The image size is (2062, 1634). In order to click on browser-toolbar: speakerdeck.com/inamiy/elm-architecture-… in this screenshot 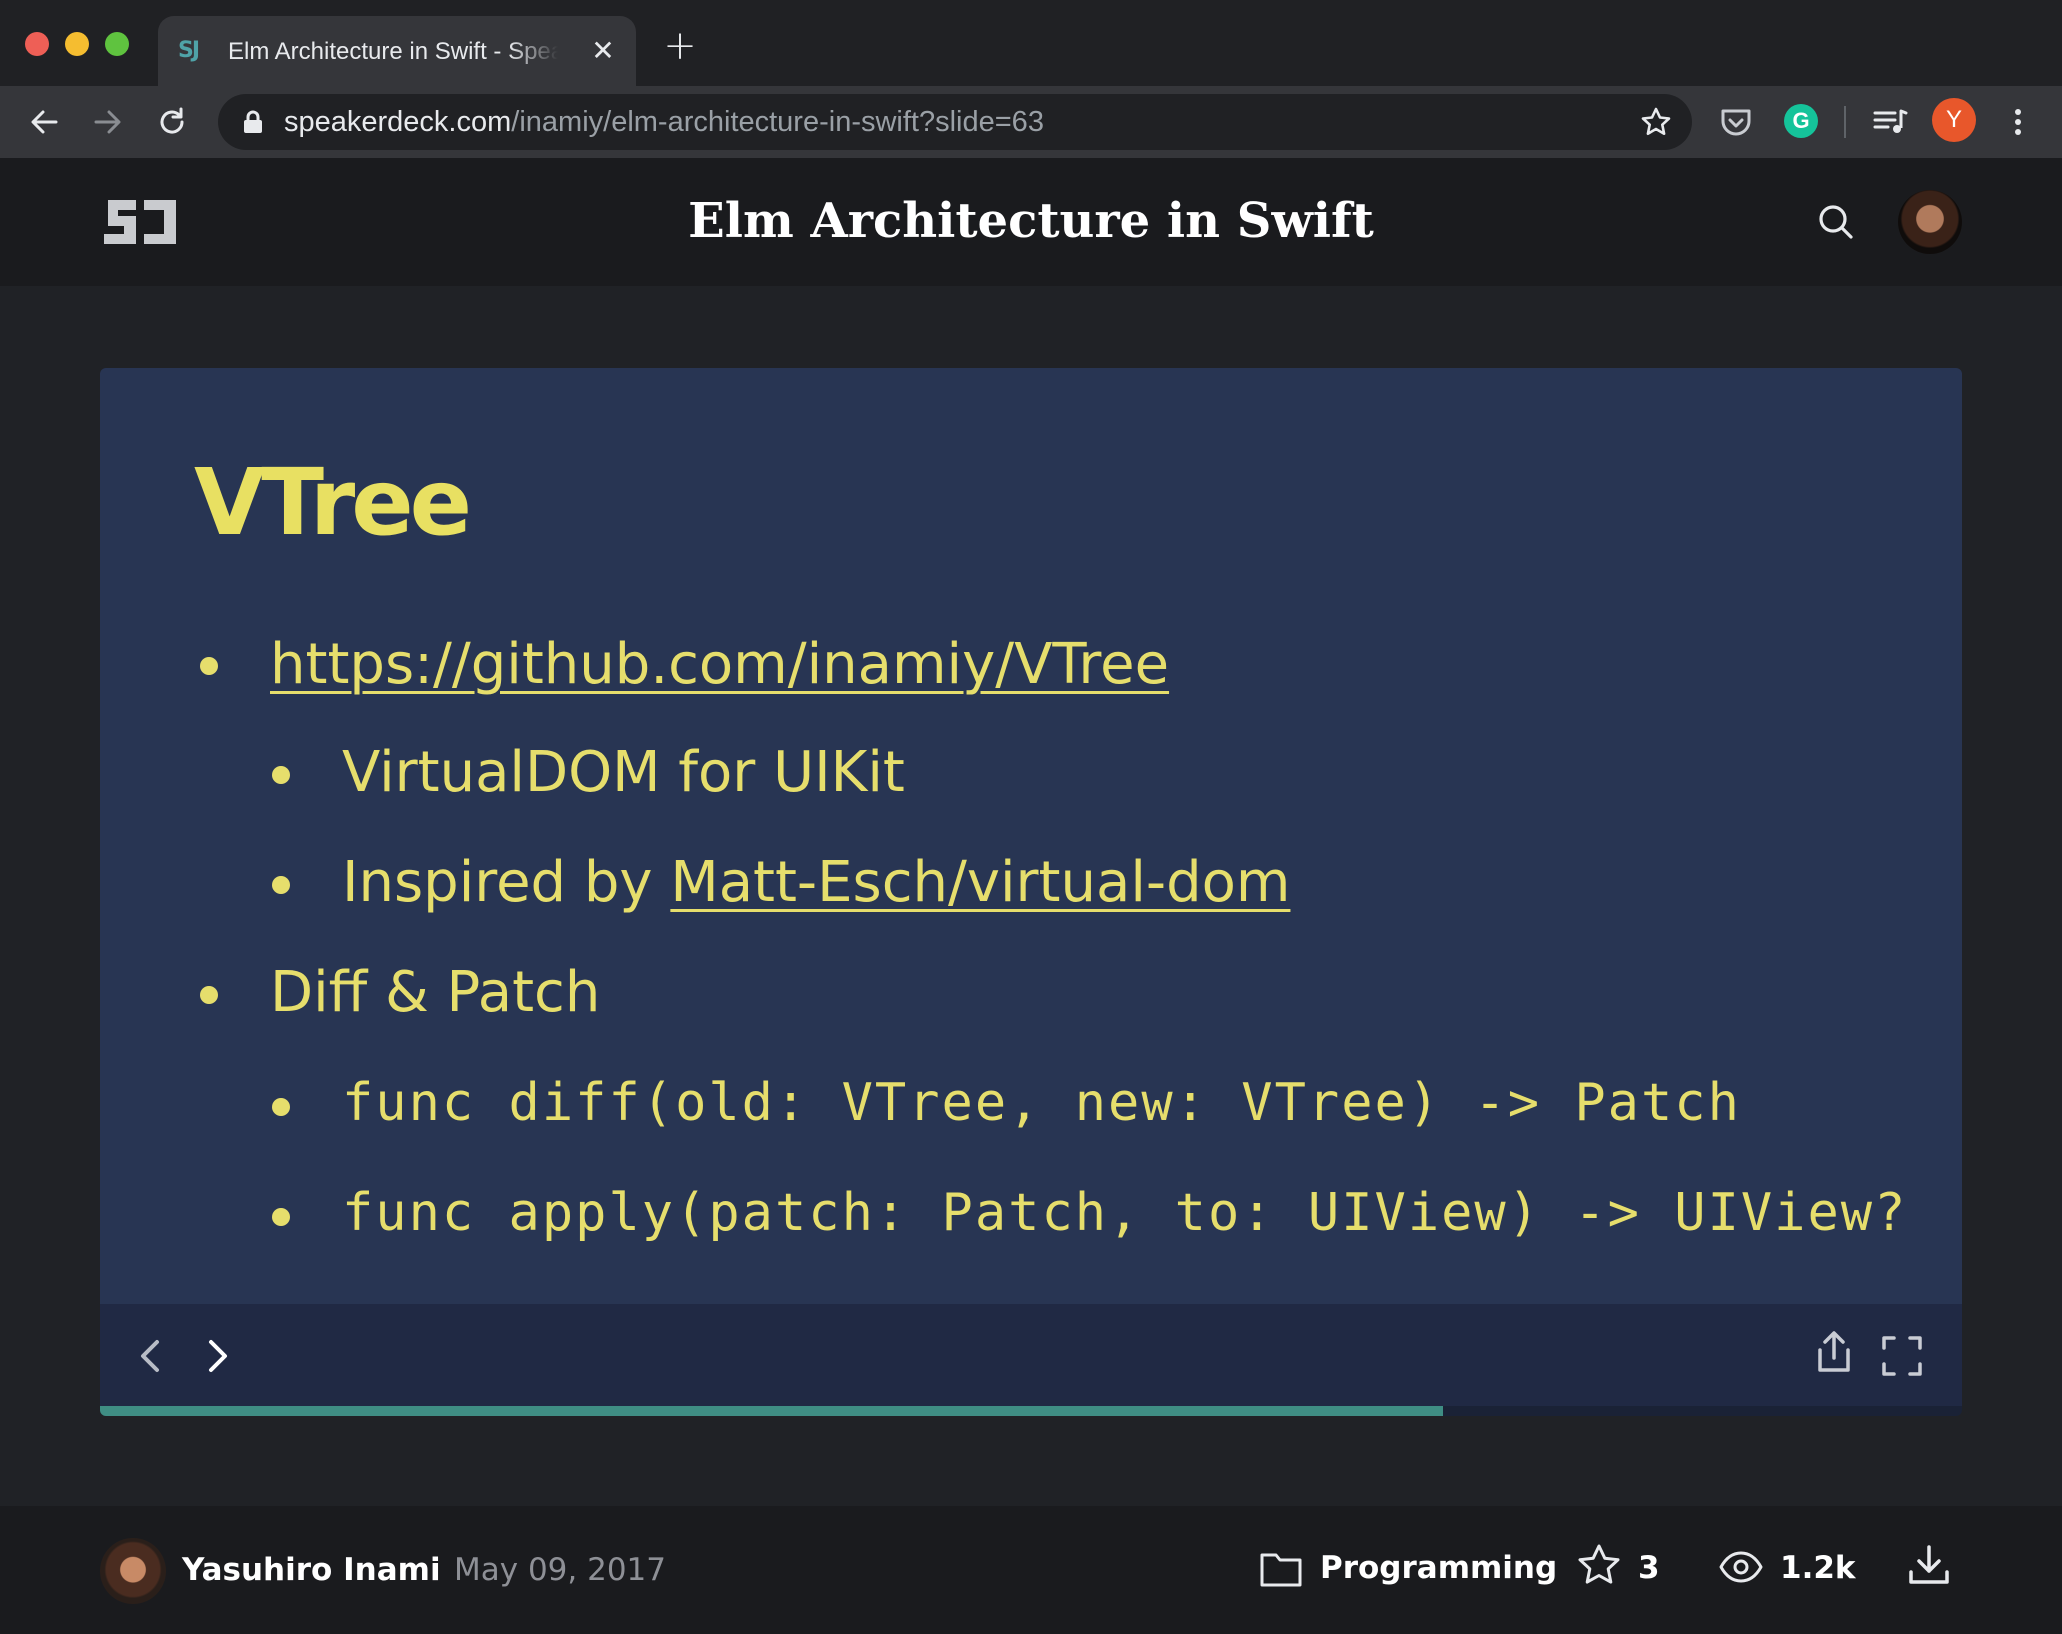, I will do `click(1031, 122)`.